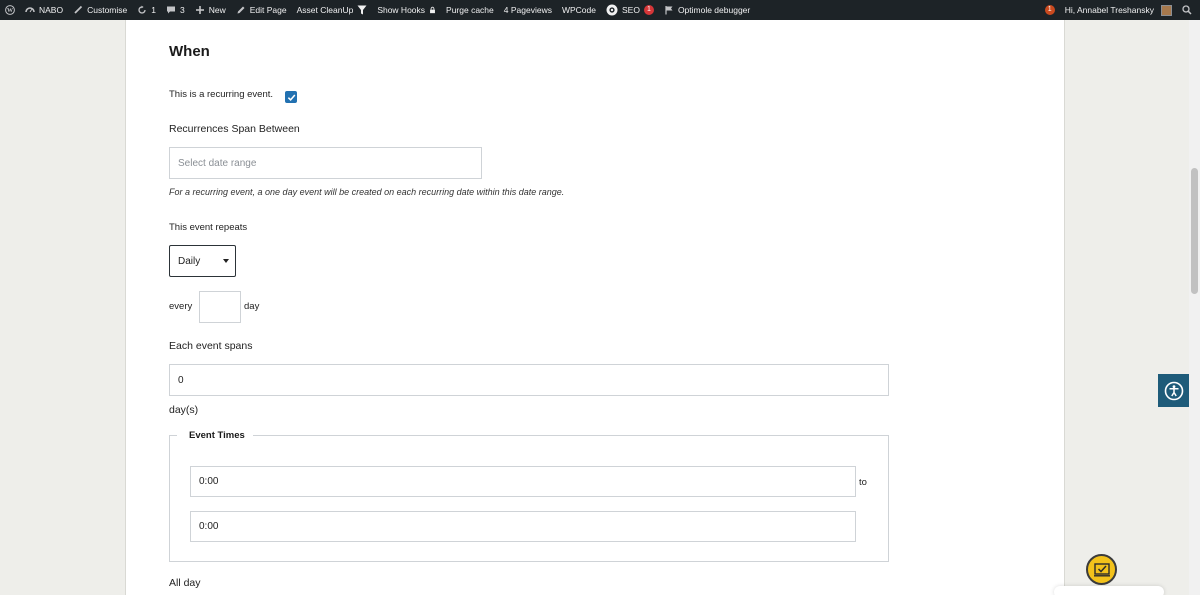  I want to click on my-account-menu: Hi, Annabel Treshansky, so click(1118, 10).